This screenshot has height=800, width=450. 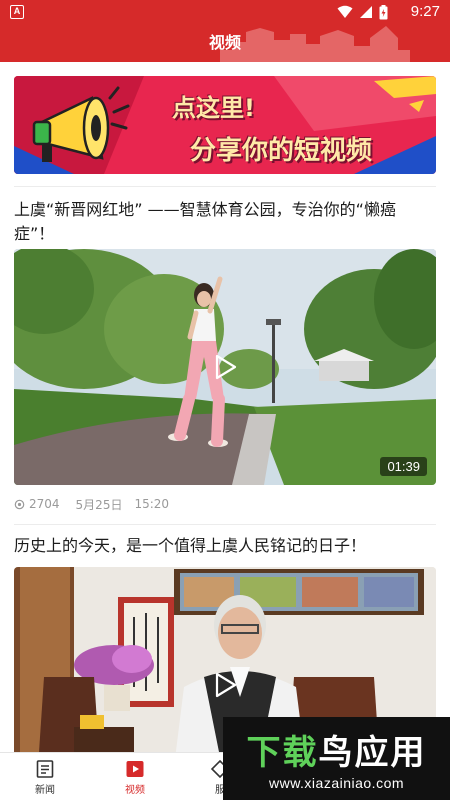 I want to click on banner-headline: 点这里!, so click(x=213, y=108).